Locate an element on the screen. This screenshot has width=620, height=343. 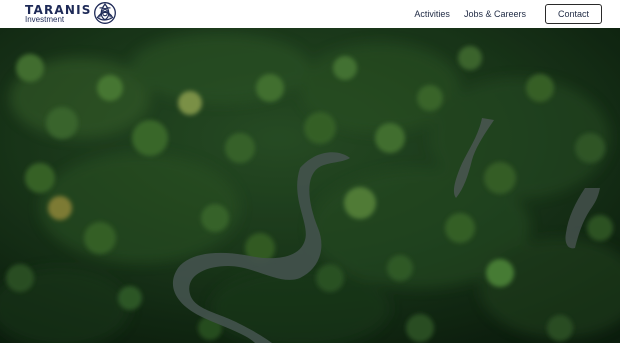
main-nav: Activities Jobs & Careers Contact is located at coordinates (508, 14).